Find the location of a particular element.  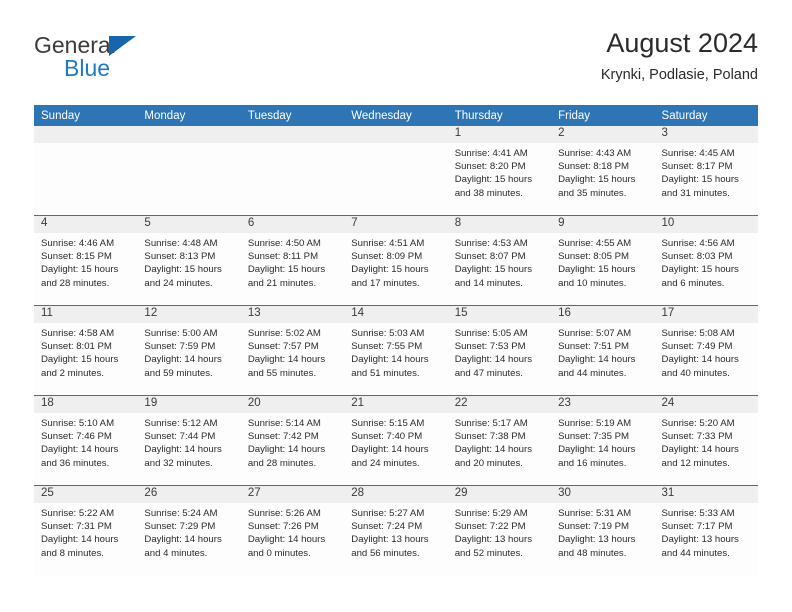

sunset-text: Sunset: 8:17 PM is located at coordinates (697, 167).